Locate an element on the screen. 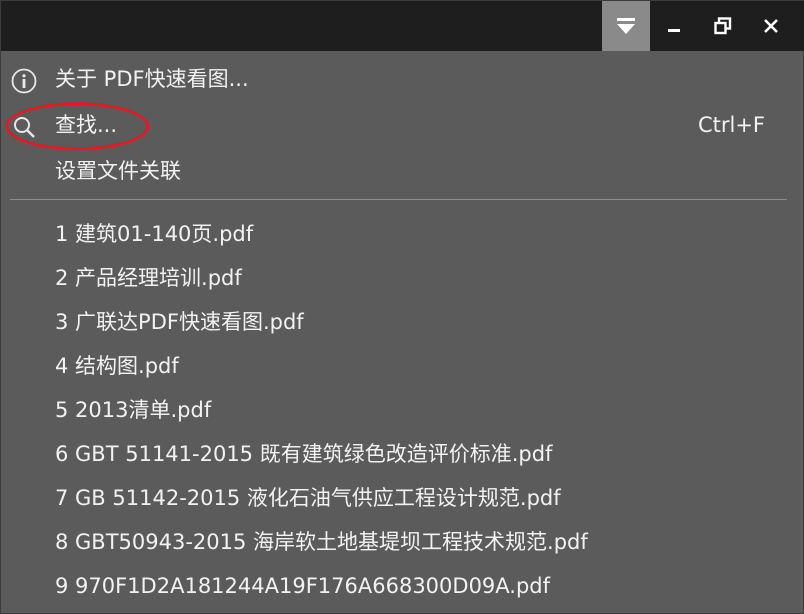  recent-file-label: 4 结构图.pdf is located at coordinates (117, 366).